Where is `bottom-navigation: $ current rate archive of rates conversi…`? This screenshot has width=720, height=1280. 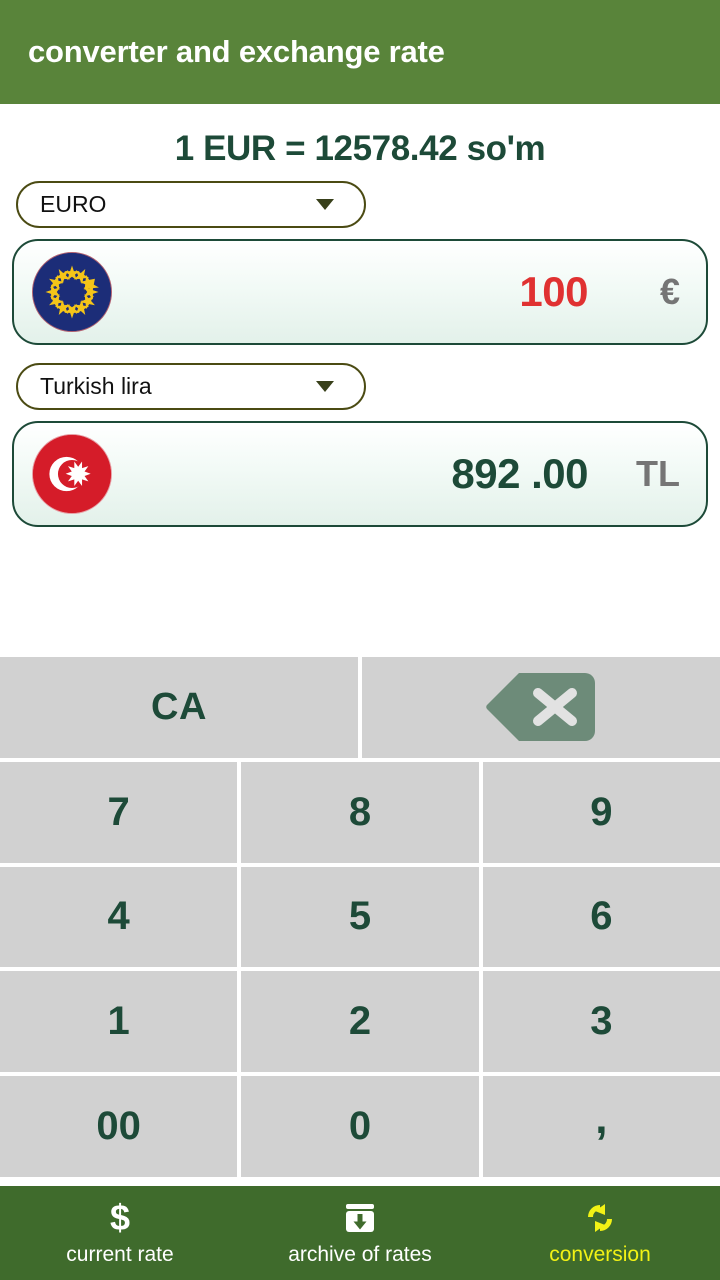
bottom-navigation: $ current rate archive of rates conversi… is located at coordinates (360, 1233).